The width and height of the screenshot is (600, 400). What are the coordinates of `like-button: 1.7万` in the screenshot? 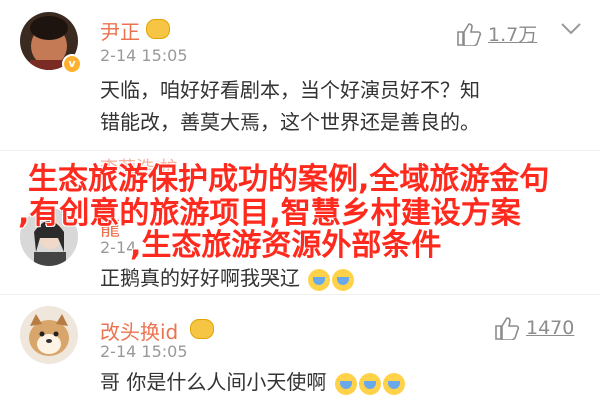 It's located at (496, 33).